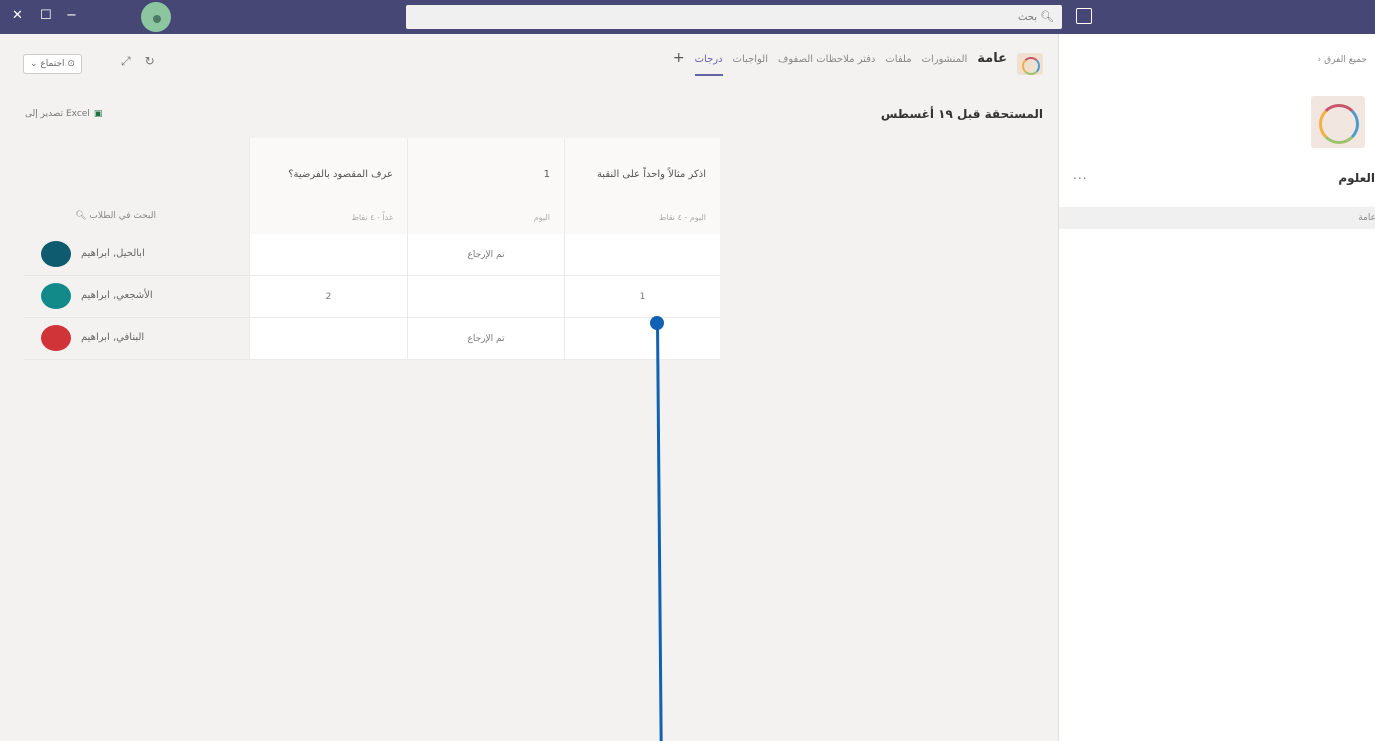  Describe the element at coordinates (17, 16) in the screenshot. I see `close-window-icon: ✕` at that location.